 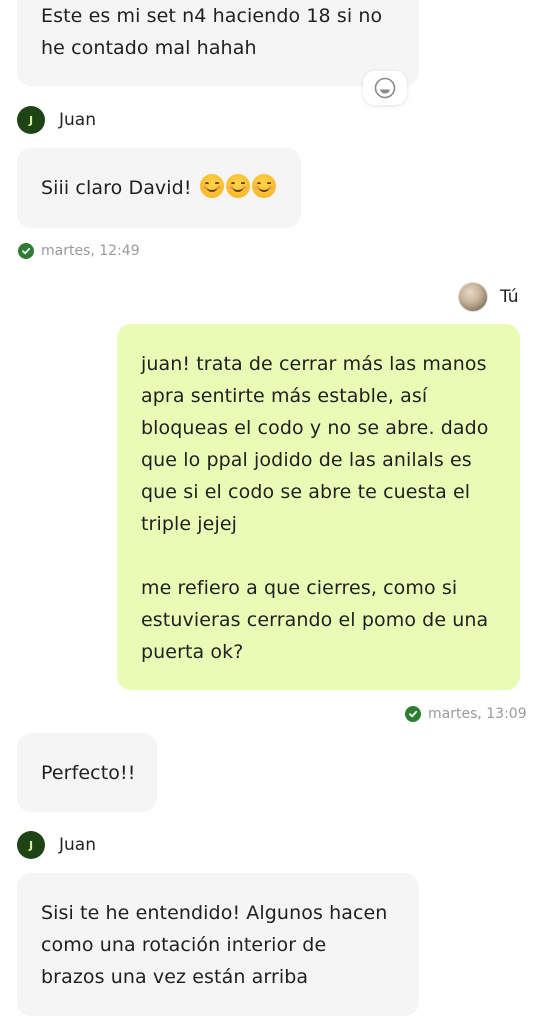 I want to click on message-text-line: bloqueas el codo y no se abre. dado, so click(x=315, y=428).